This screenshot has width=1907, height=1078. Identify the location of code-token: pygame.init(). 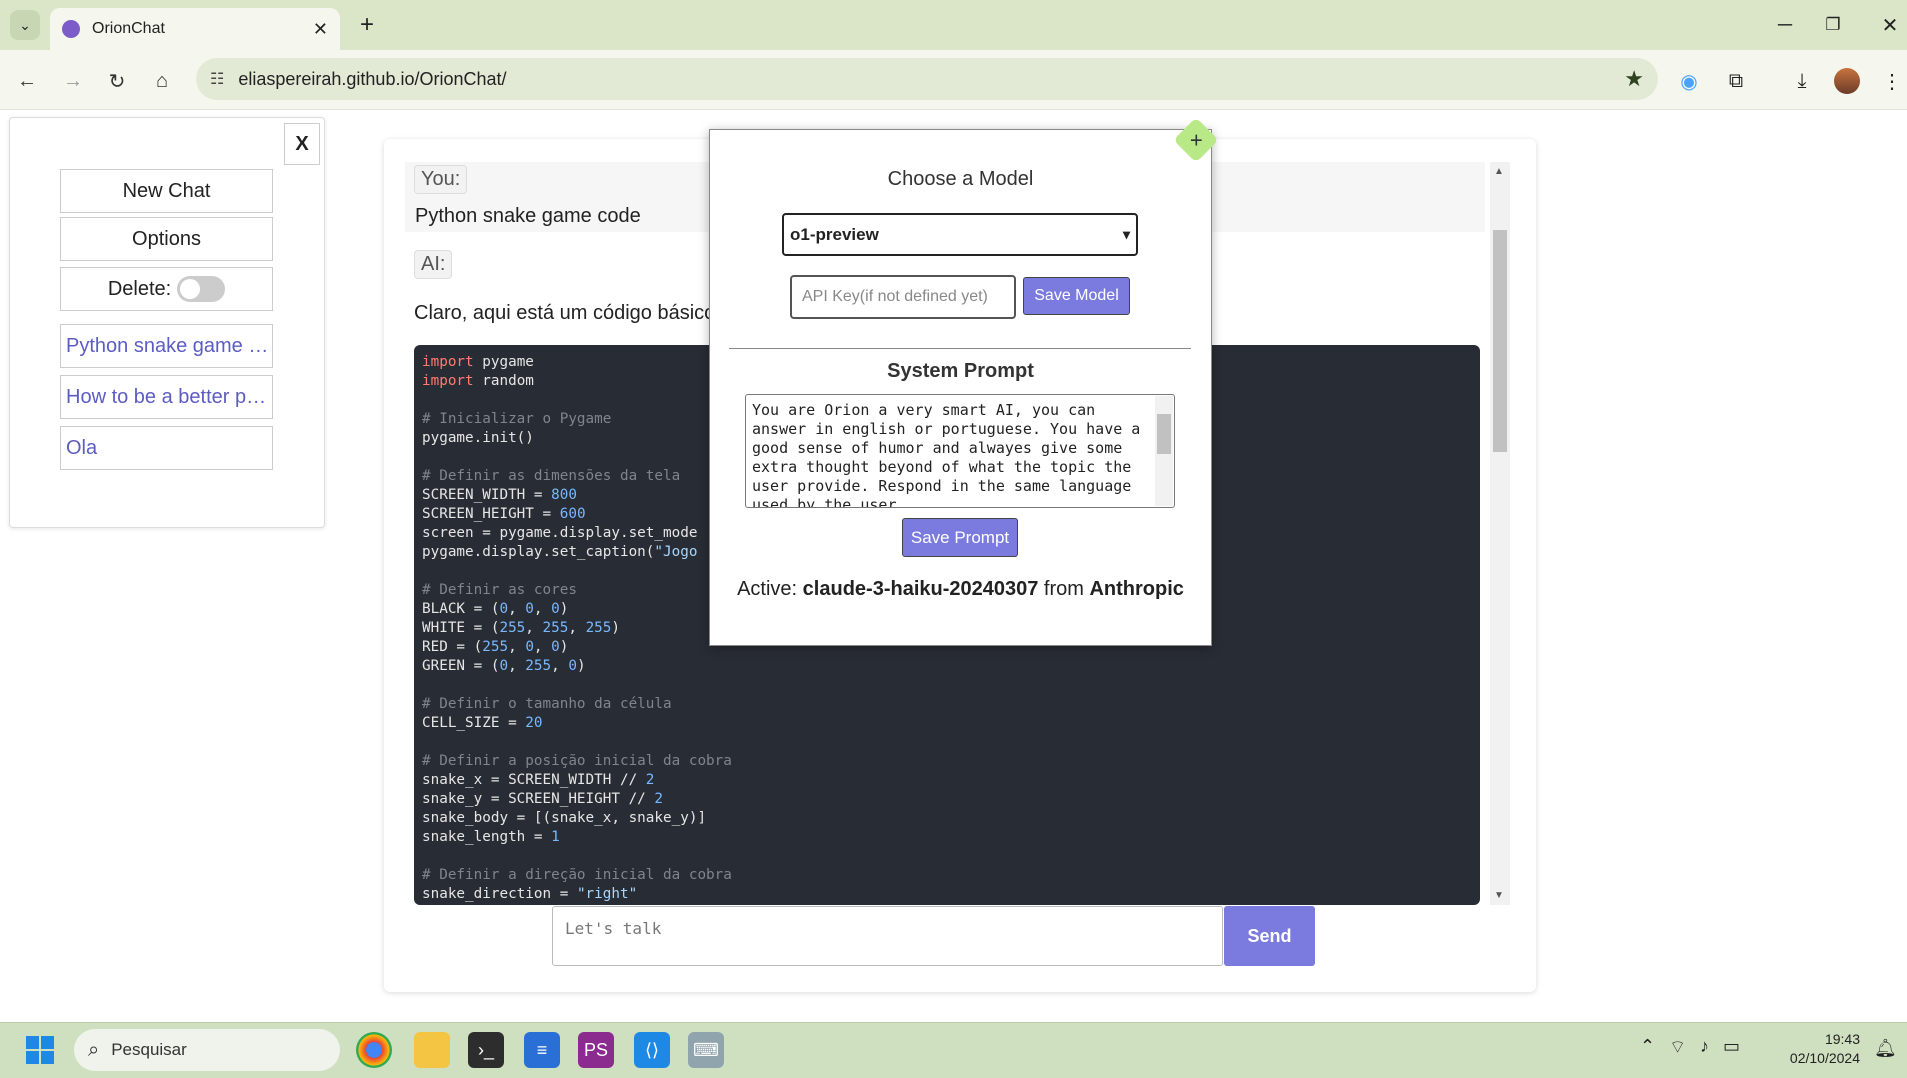
(478, 438).